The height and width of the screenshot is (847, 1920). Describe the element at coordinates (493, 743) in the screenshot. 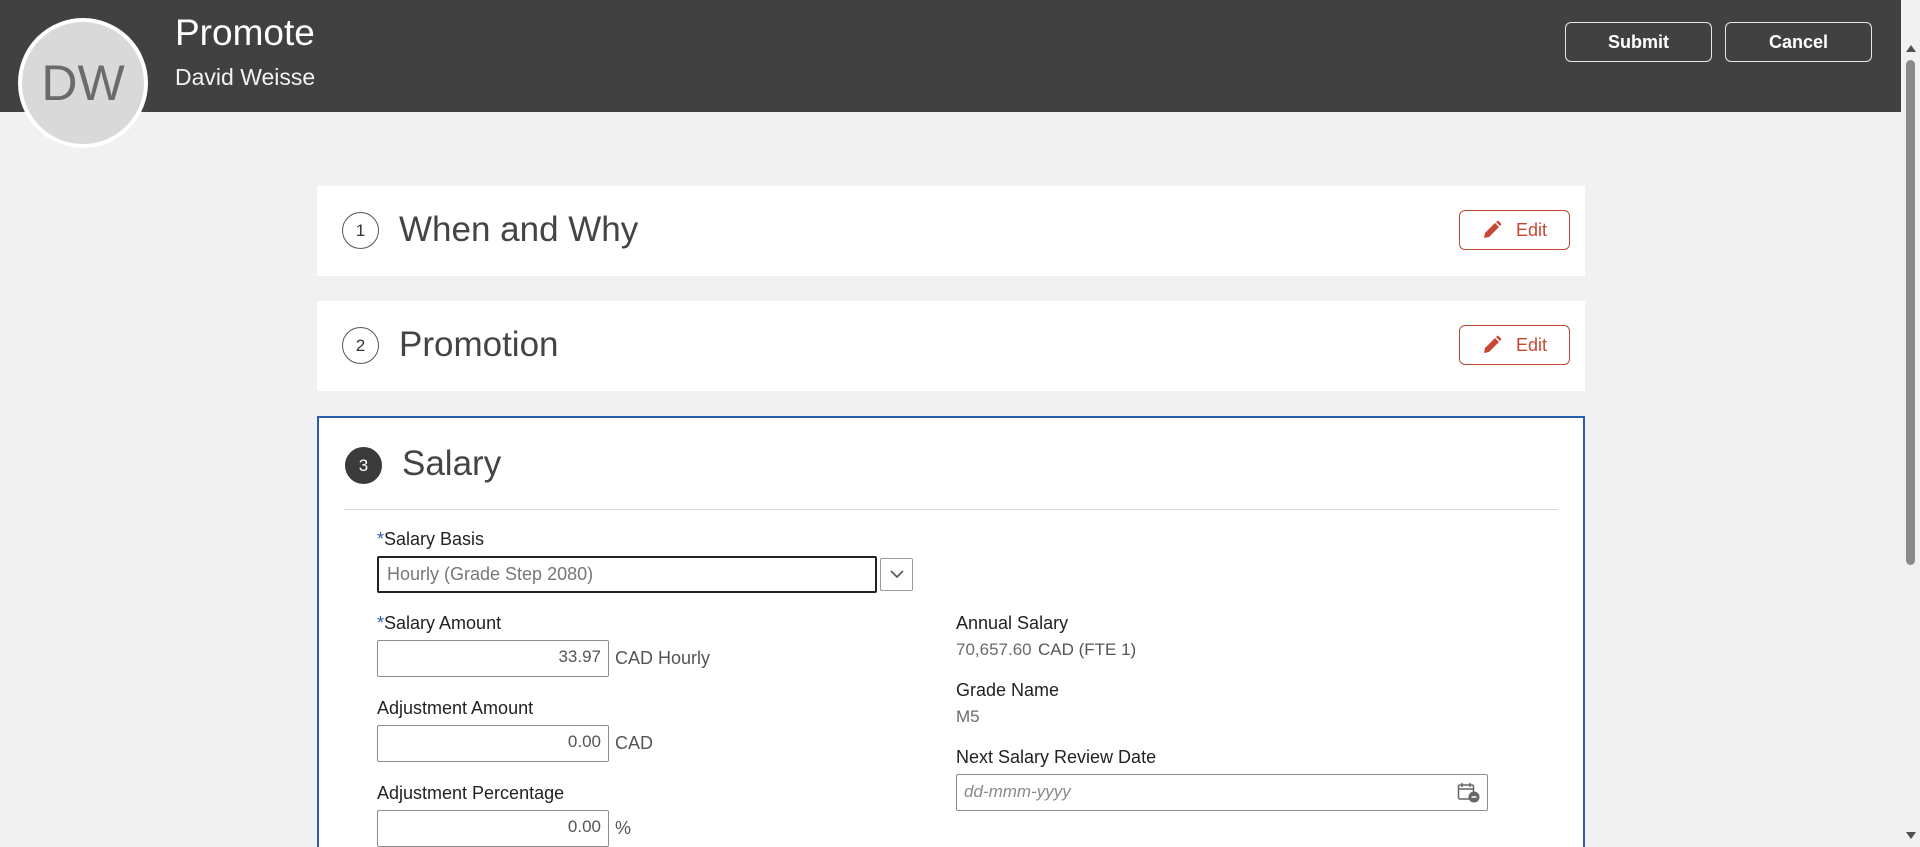

I see `adjustment-amount-input: 0.00` at that location.